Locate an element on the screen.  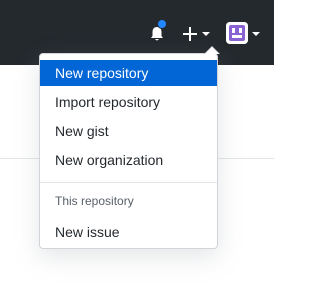
avatar is located at coordinates (237, 33).